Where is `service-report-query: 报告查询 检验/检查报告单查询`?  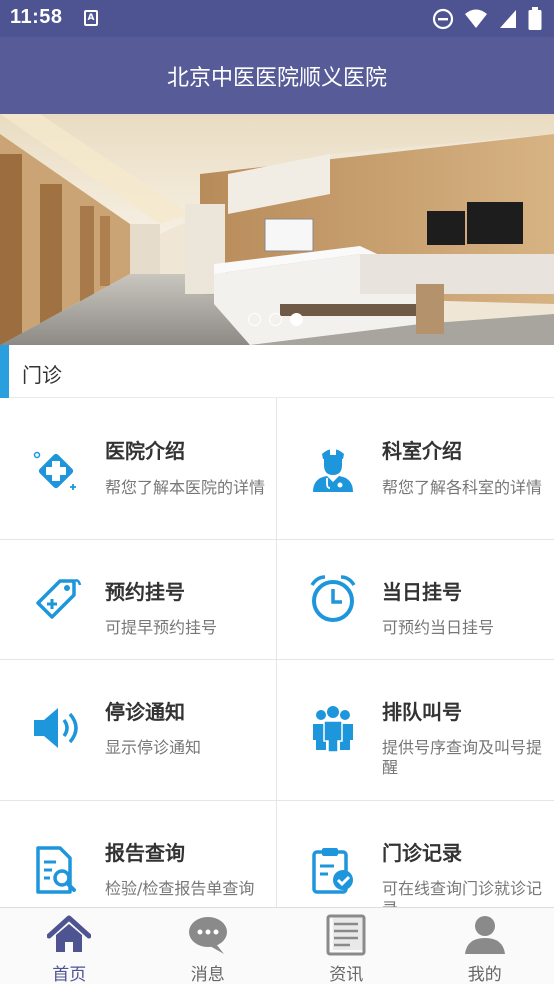
service-report-query: 报告查询 检验/检查报告单查询 is located at coordinates (138, 854).